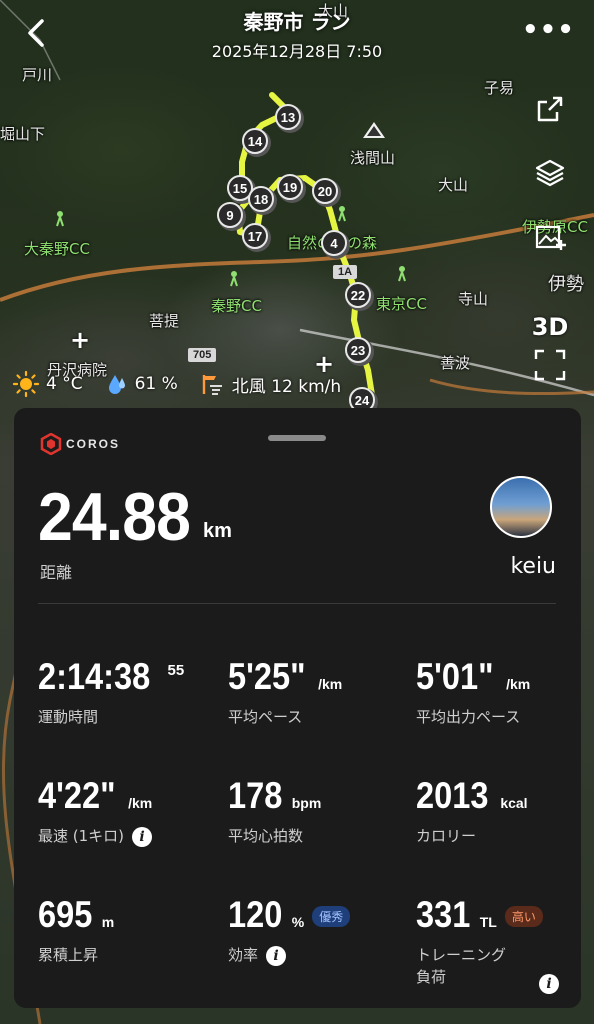 Image resolution: width=594 pixels, height=1024 pixels. I want to click on metric-value: 178, so click(255, 795).